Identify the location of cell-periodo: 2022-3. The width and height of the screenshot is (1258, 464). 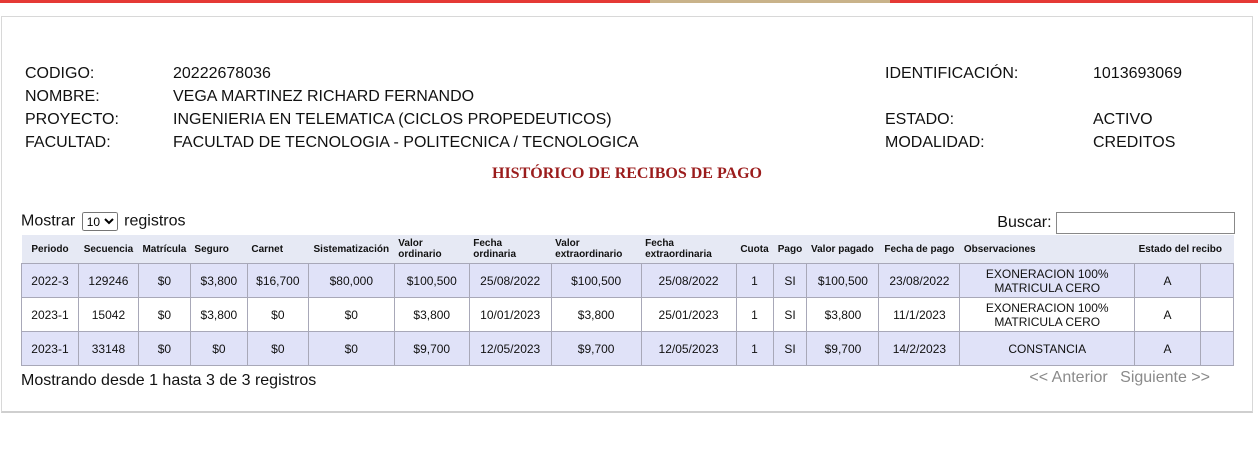
(50, 280).